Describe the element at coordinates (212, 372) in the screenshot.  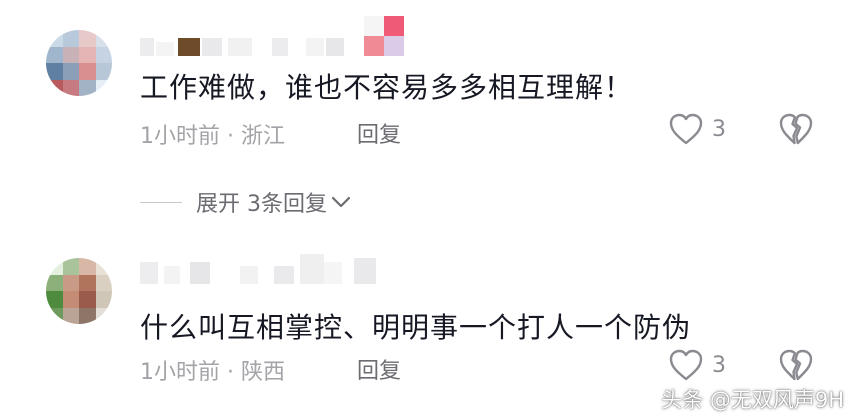
I see `comment-meta: 1小时前 · 陕西` at that location.